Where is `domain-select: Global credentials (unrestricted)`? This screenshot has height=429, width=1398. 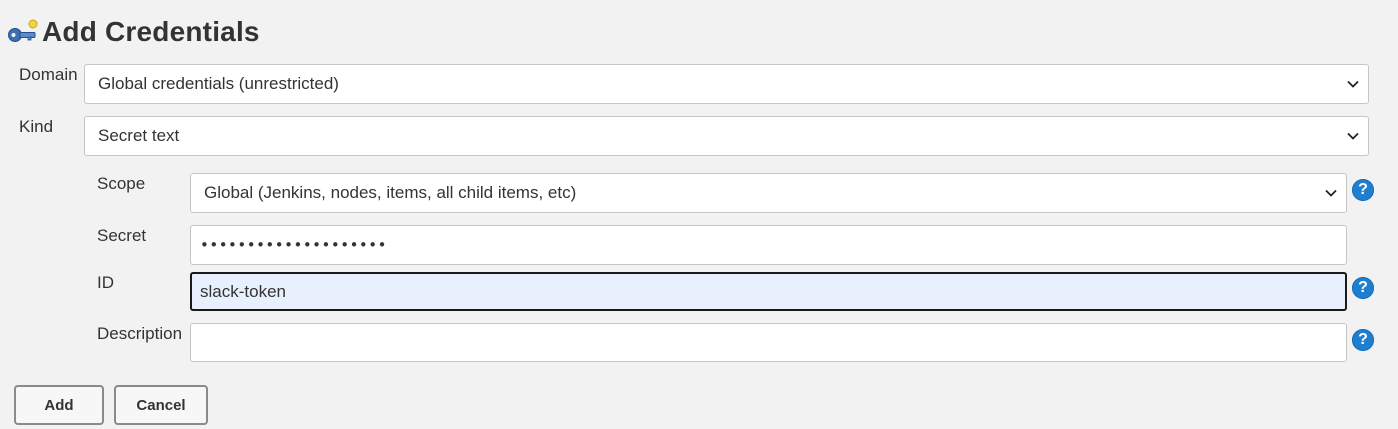 domain-select: Global credentials (unrestricted) is located at coordinates (726, 84).